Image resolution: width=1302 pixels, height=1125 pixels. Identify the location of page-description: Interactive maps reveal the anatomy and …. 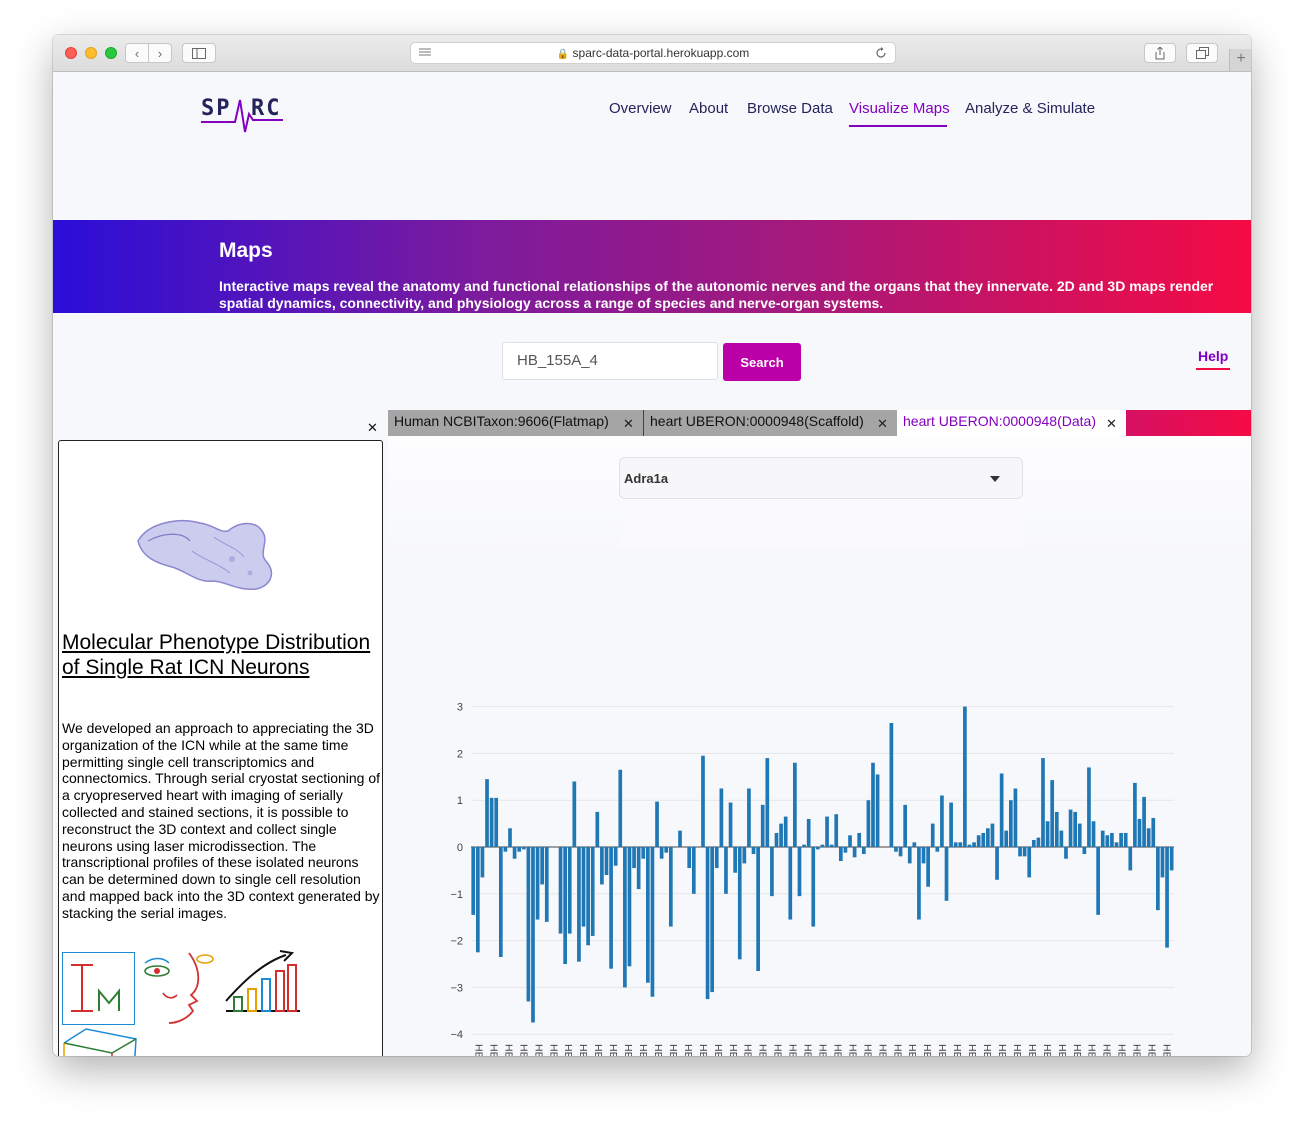
(716, 294).